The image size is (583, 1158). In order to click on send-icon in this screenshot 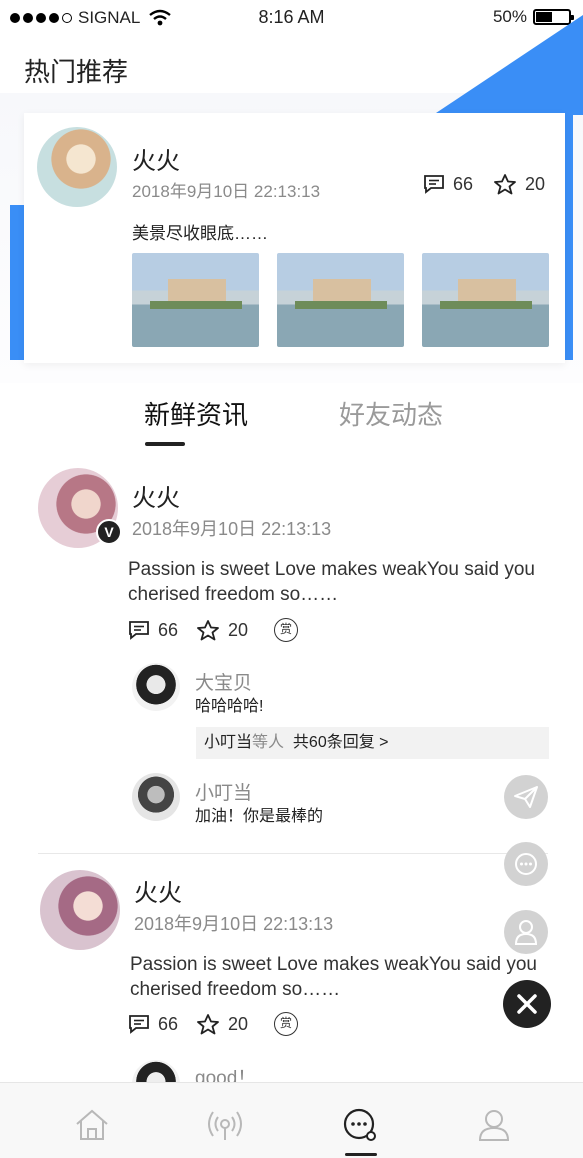, I will do `click(526, 797)`.